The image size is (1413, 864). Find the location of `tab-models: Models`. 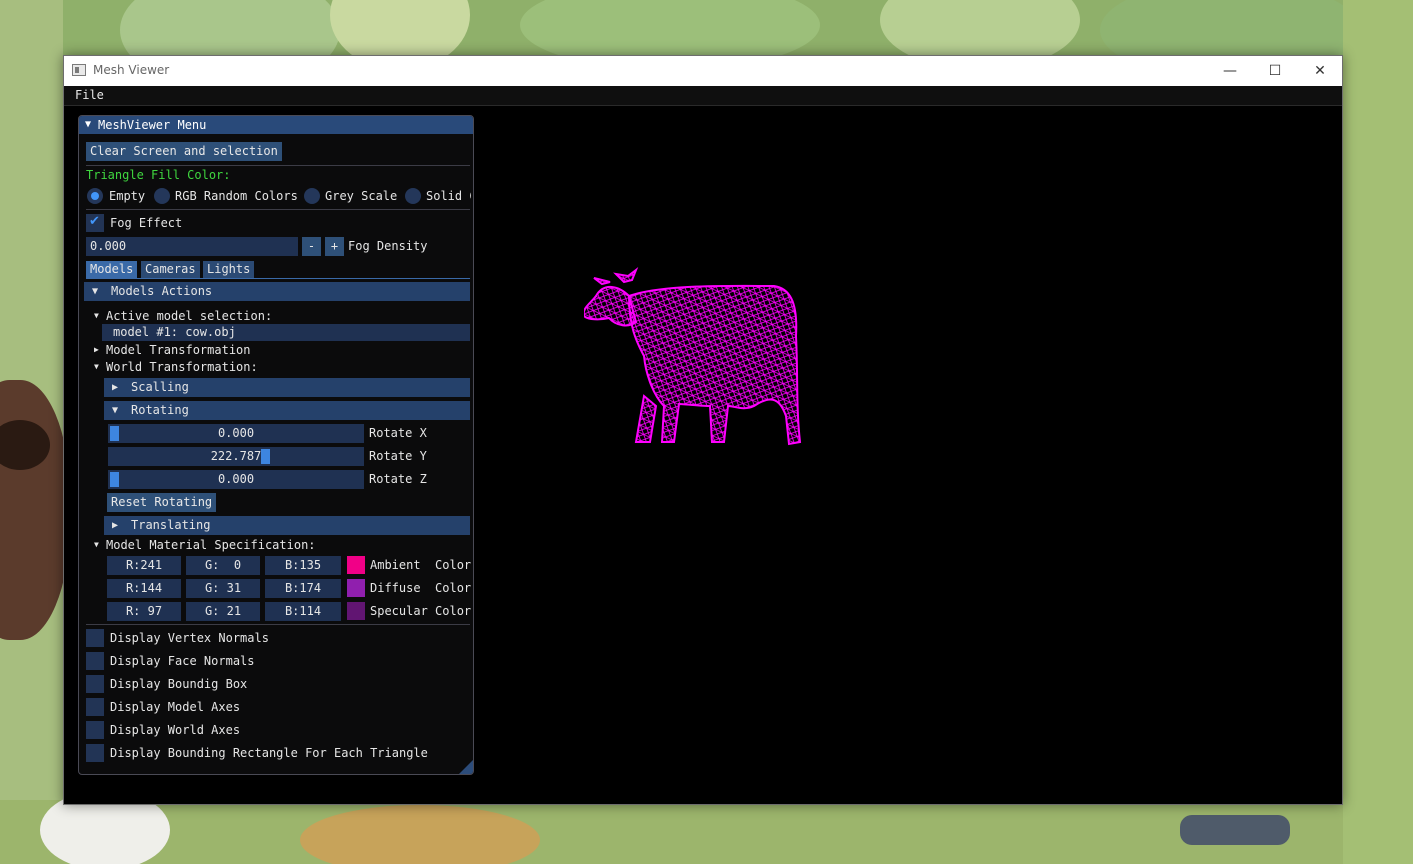

tab-models: Models is located at coordinates (112, 269).